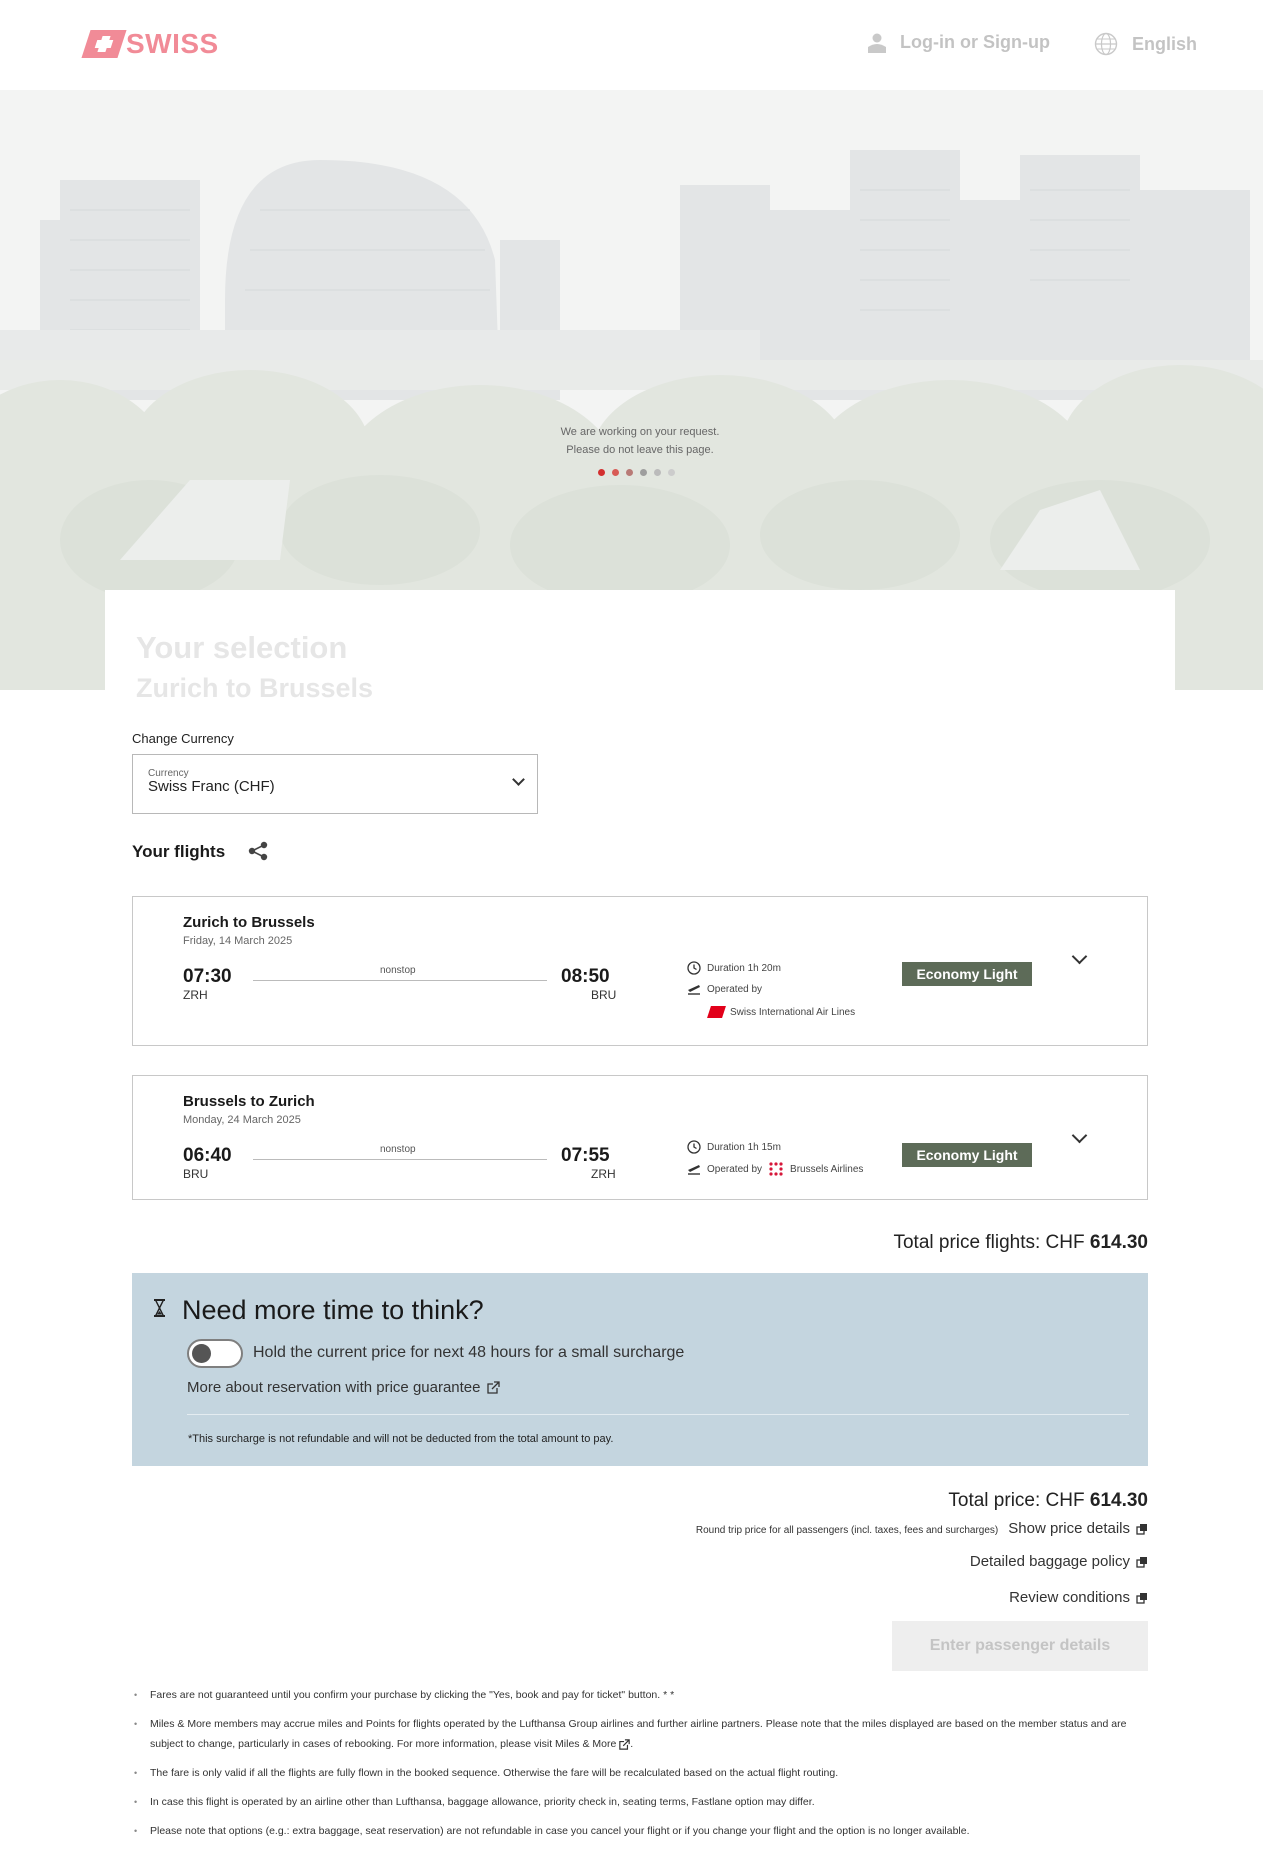  Describe the element at coordinates (827, 1169) in the screenshot. I see `operator-name: Brussels Airlines` at that location.